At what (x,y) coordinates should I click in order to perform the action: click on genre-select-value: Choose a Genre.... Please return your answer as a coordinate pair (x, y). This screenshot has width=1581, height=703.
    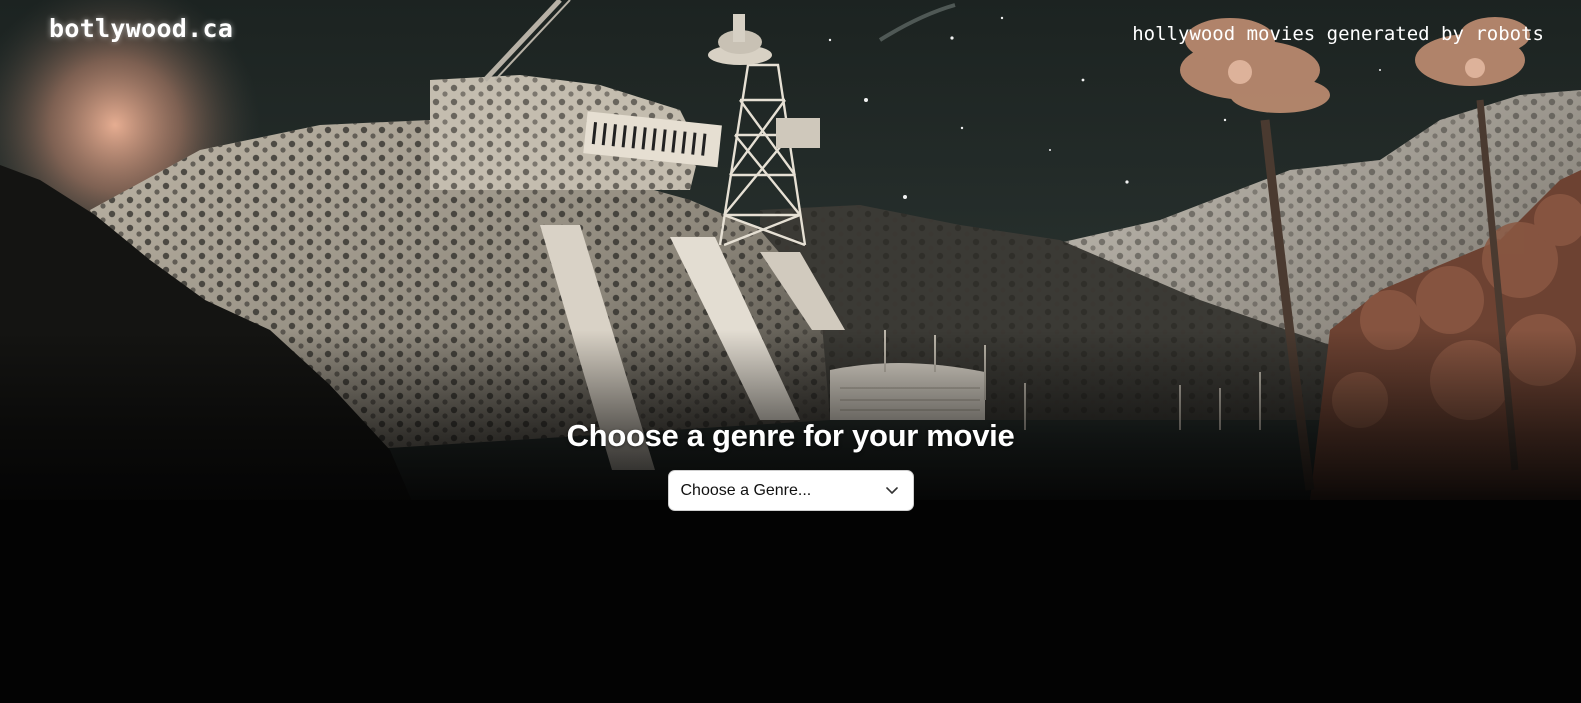
    Looking at the image, I should click on (746, 490).